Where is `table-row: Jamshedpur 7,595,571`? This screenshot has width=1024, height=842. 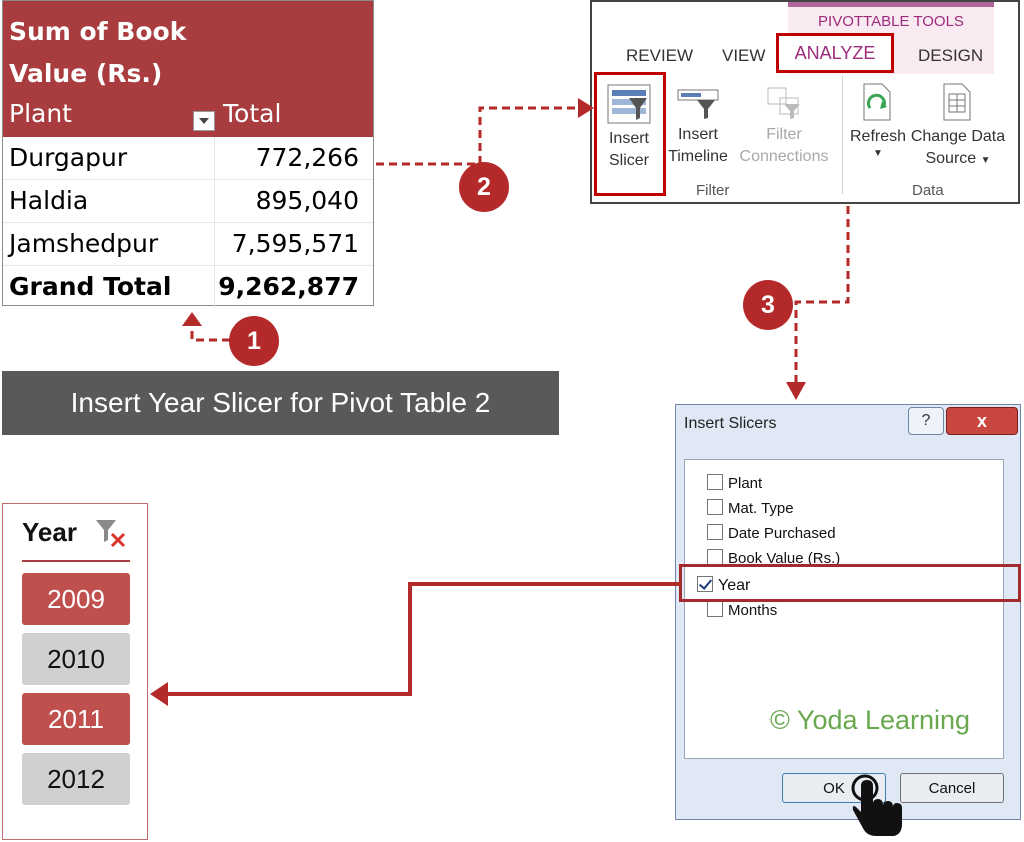 table-row: Jamshedpur 7,595,571 is located at coordinates (188, 244).